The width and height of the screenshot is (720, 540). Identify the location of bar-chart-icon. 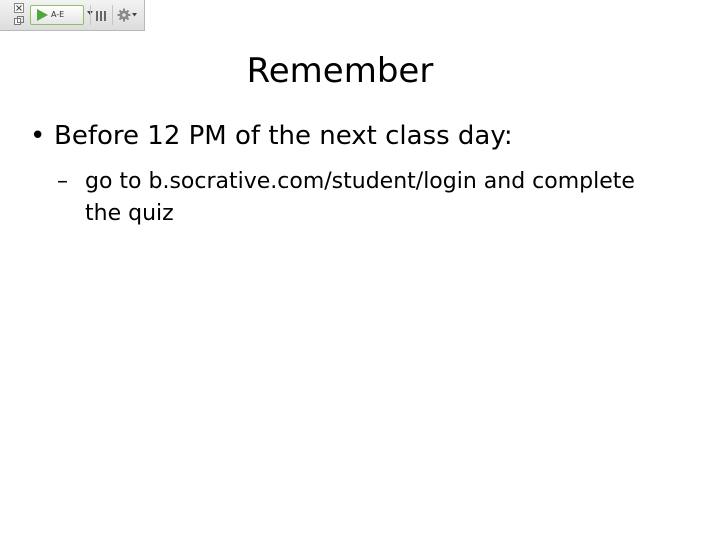
(101, 15).